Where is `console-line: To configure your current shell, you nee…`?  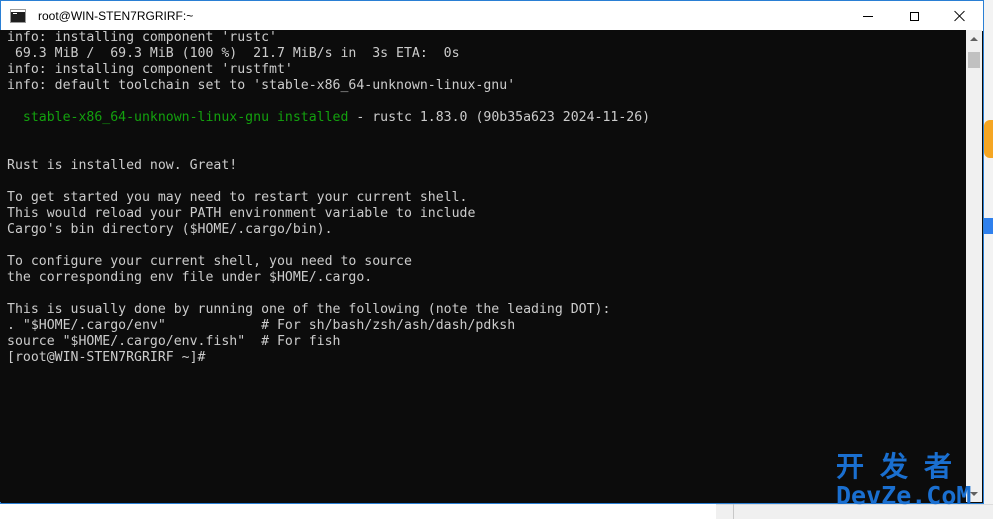
console-line: To configure your current shell, you nee… is located at coordinates (209, 261).